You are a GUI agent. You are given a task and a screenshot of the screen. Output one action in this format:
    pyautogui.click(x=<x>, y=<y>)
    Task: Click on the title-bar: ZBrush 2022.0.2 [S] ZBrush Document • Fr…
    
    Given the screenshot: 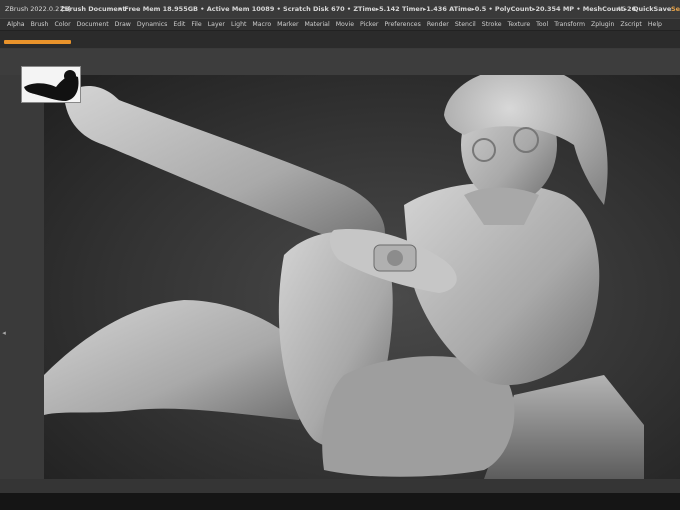 What is the action you would take?
    pyautogui.click(x=340, y=9)
    